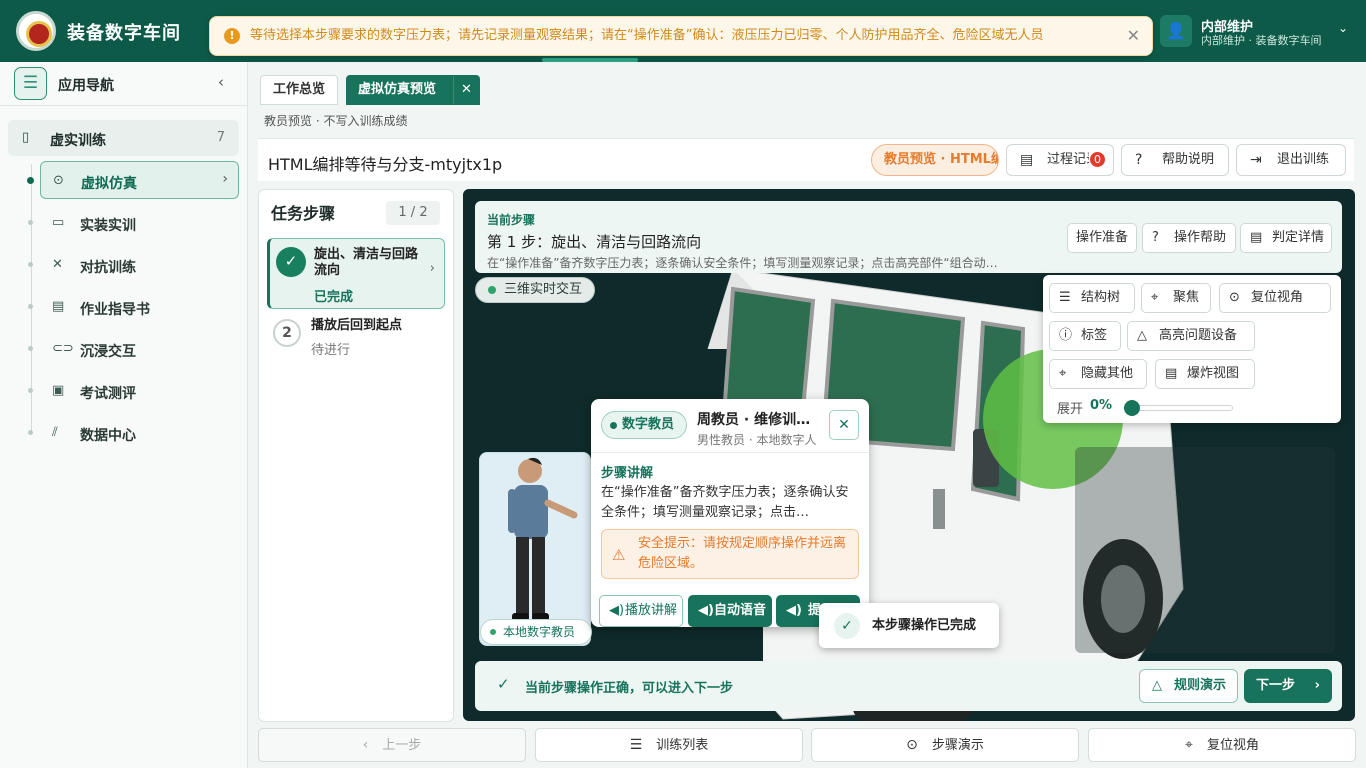  I want to click on rule-demo-button: △ 规则演示, so click(1188, 686).